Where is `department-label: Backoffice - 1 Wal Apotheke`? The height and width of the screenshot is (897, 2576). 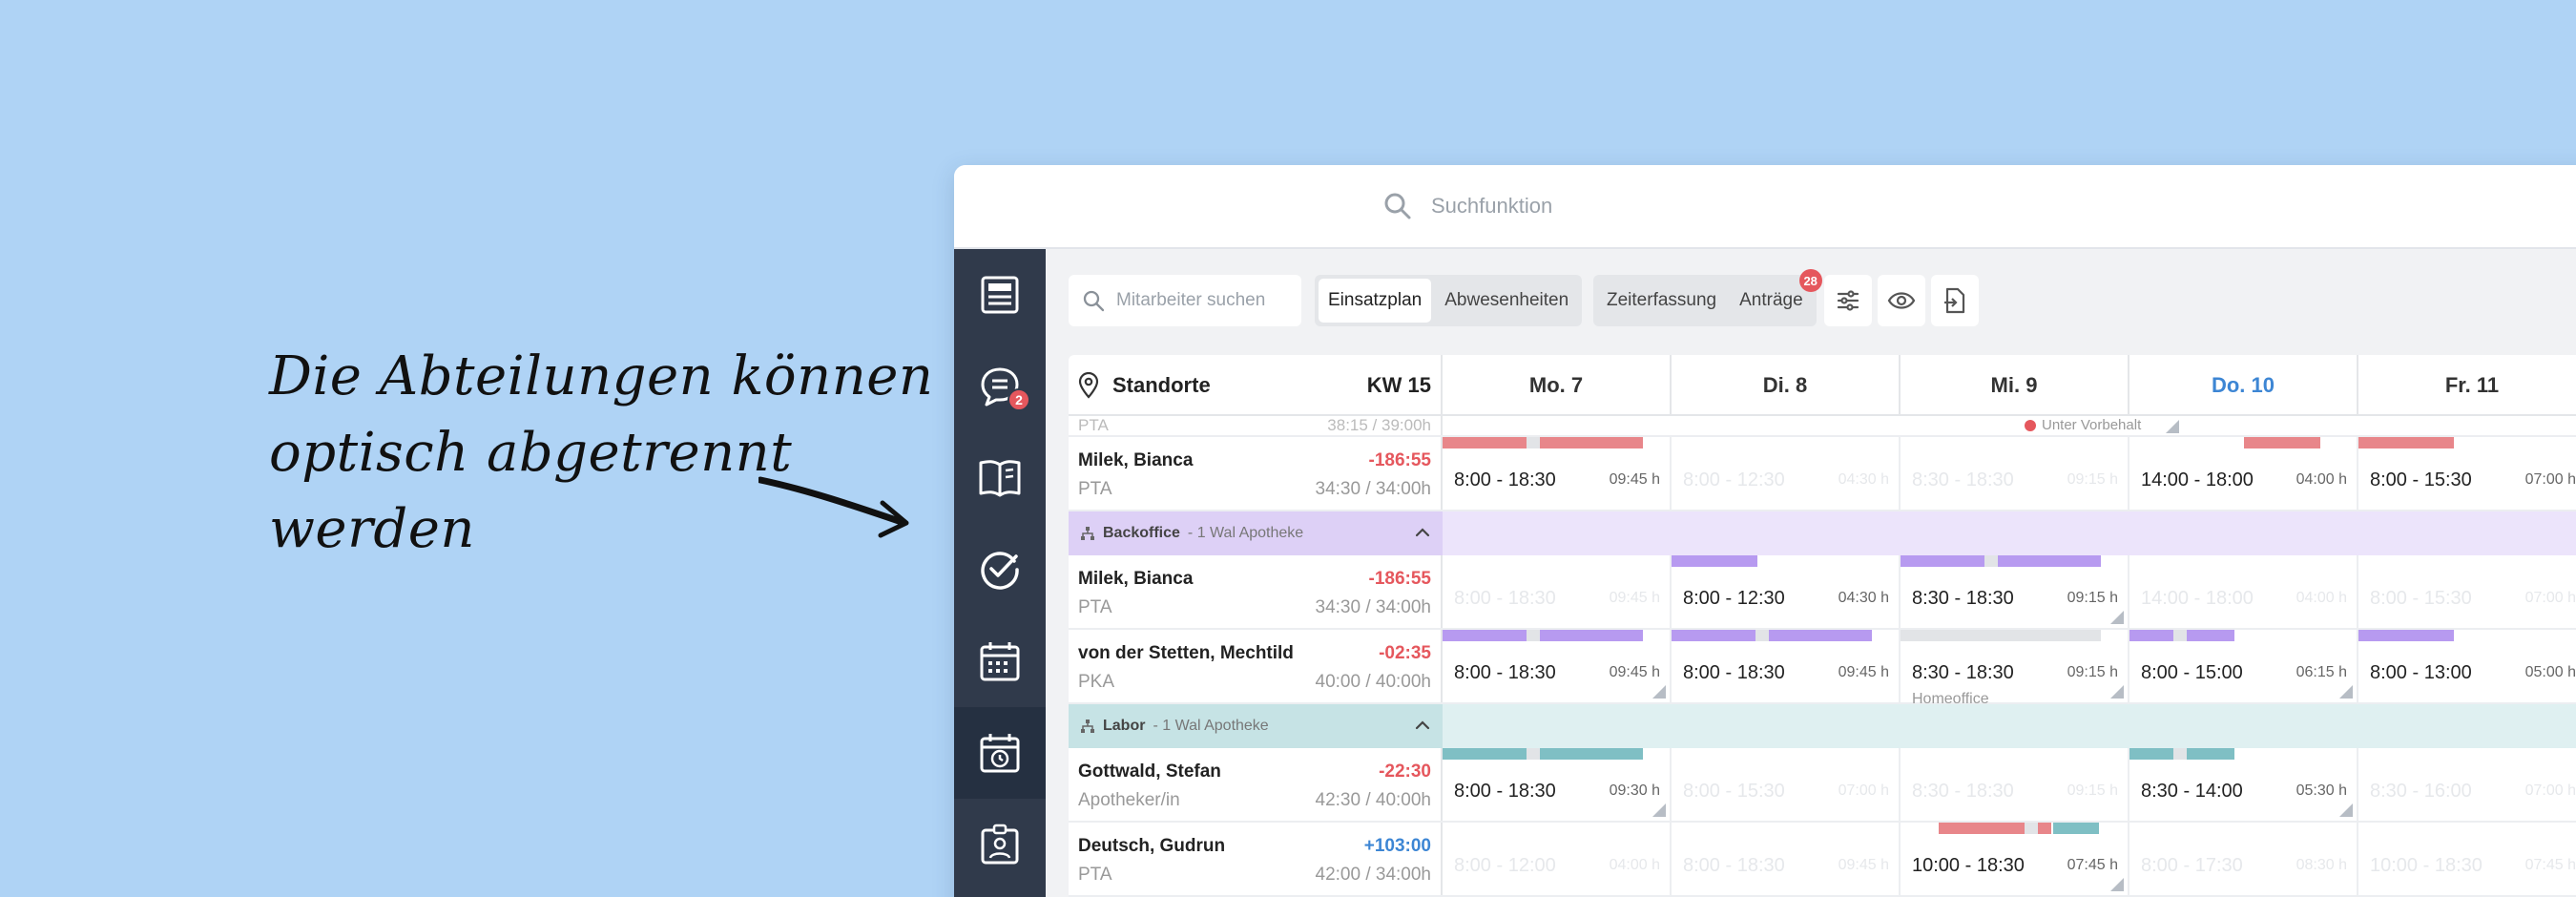 department-label: Backoffice - 1 Wal Apotheke is located at coordinates (1256, 533).